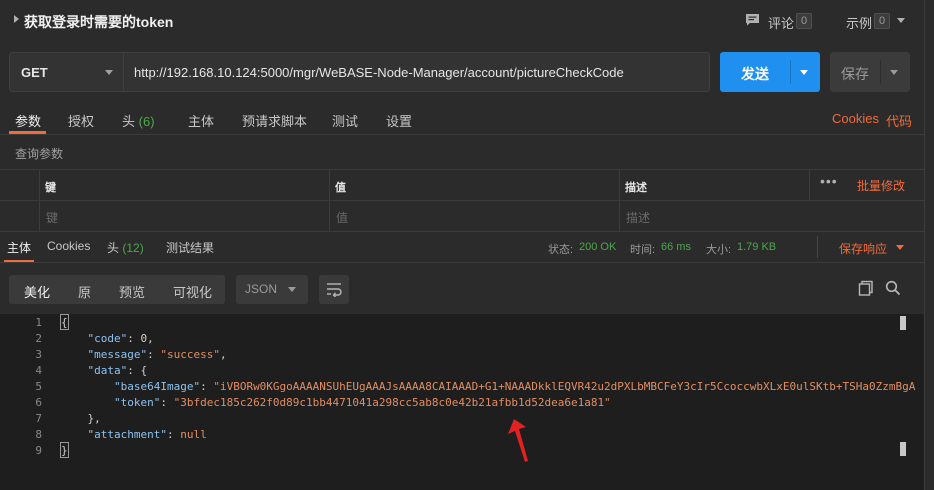 Image resolution: width=934 pixels, height=490 pixels. I want to click on param-value-input: 值, so click(475, 216).